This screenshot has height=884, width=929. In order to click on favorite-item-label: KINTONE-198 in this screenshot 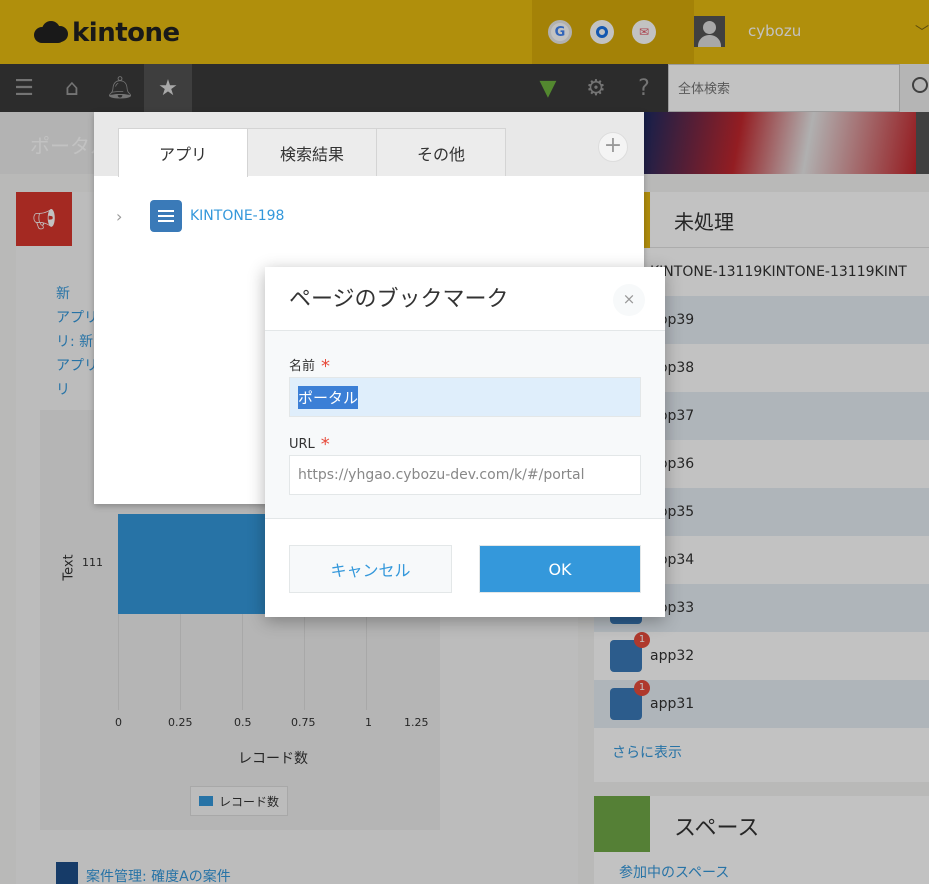, I will do `click(237, 216)`.